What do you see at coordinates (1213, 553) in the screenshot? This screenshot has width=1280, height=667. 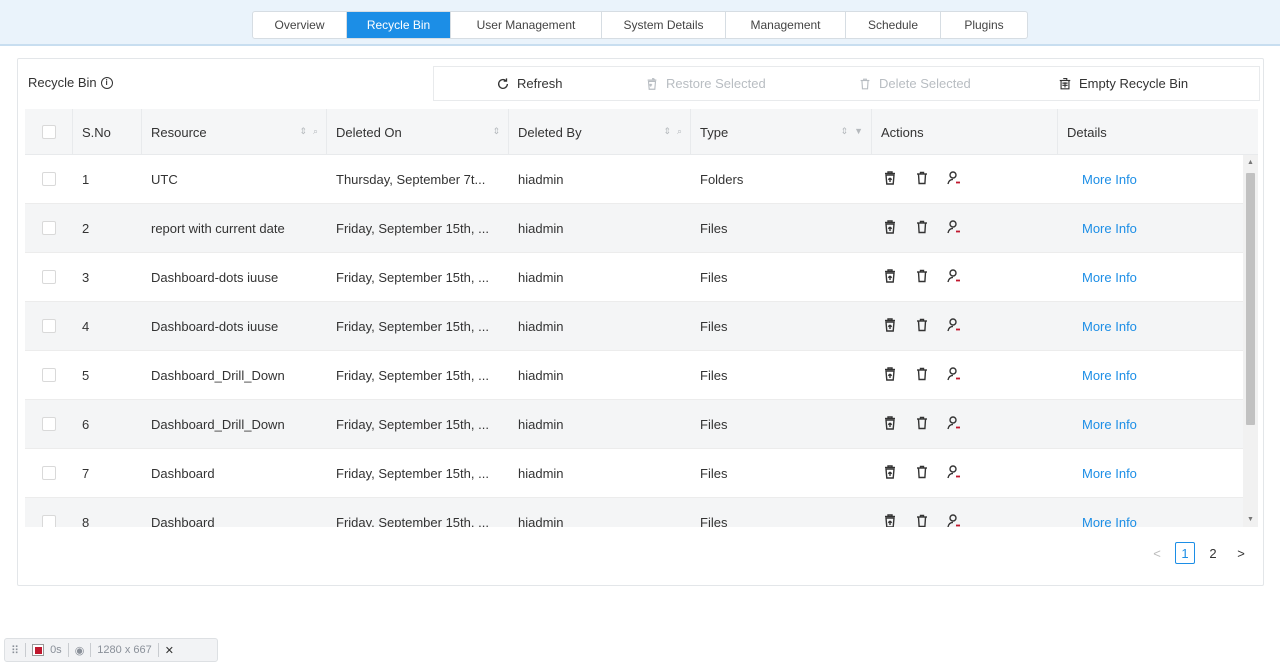 I see `page-2: 2` at bounding box center [1213, 553].